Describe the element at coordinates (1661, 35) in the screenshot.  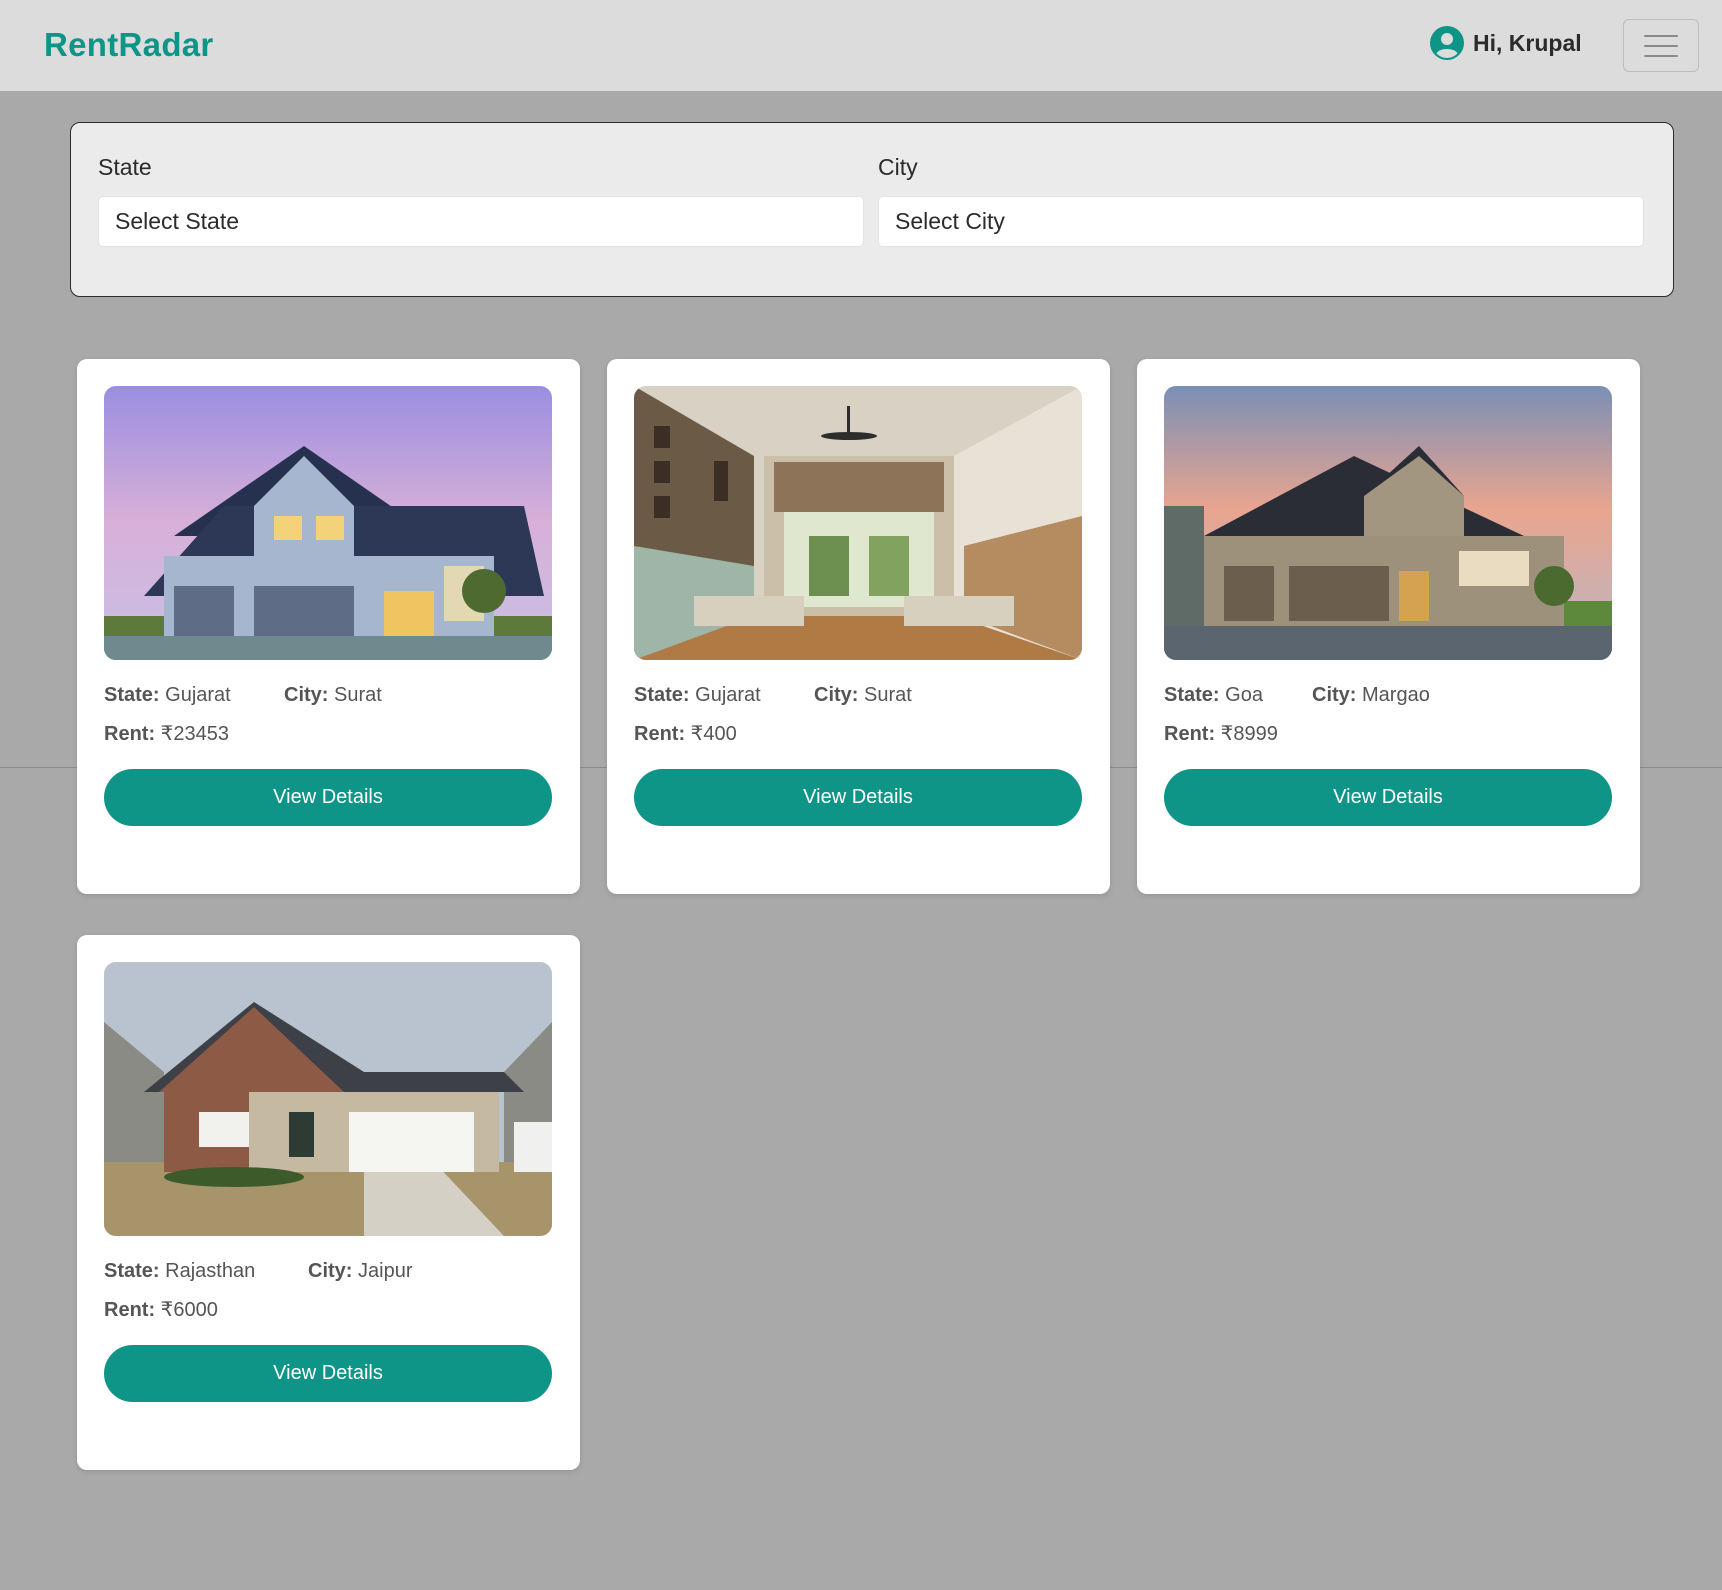
I see `hamburger-icon` at that location.